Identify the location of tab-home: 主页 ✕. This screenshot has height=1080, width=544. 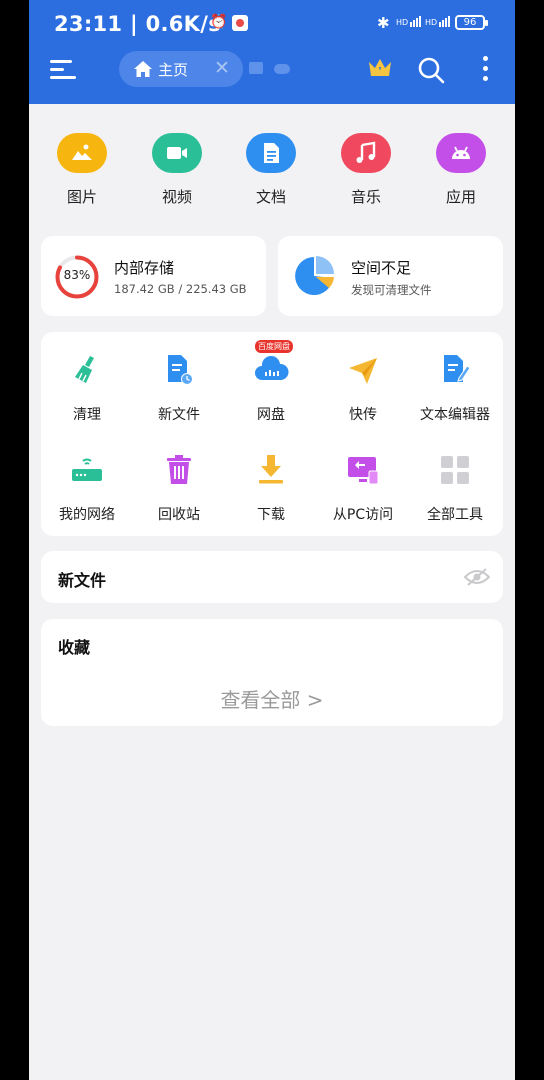
(181, 69).